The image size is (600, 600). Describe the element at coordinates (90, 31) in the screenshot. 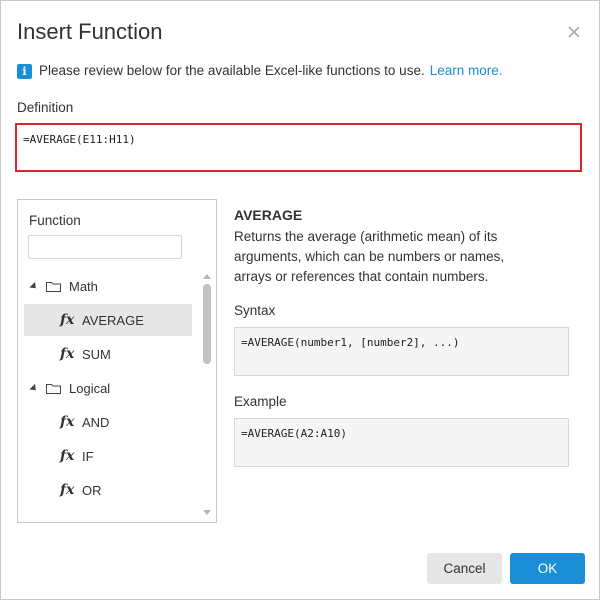

I see `dialog-title: Insert Function` at that location.